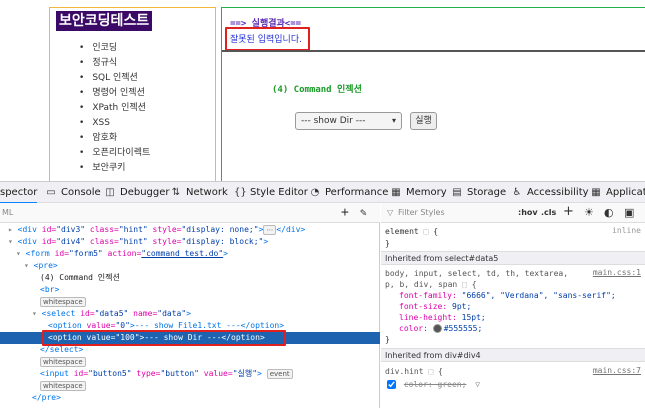 The width and height of the screenshot is (645, 408). I want to click on selector: element, so click(402, 231).